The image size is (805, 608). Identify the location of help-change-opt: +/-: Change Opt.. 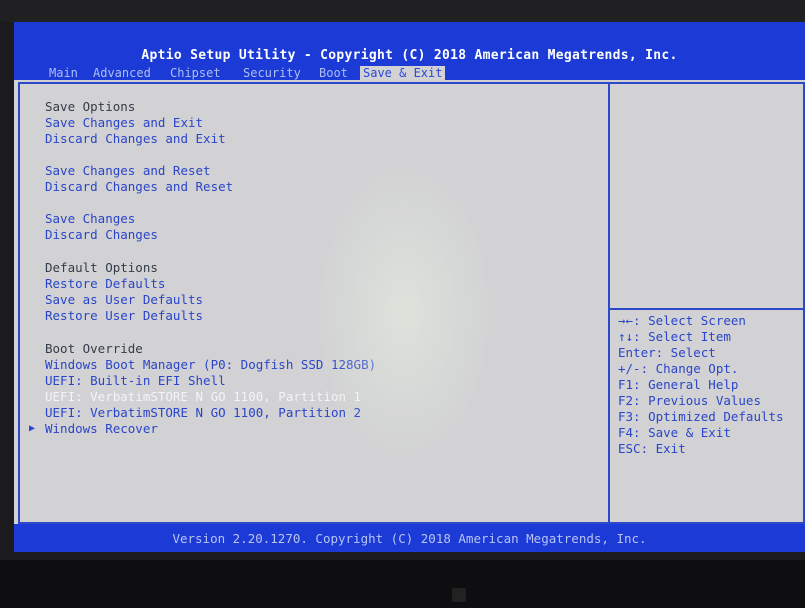
(678, 368).